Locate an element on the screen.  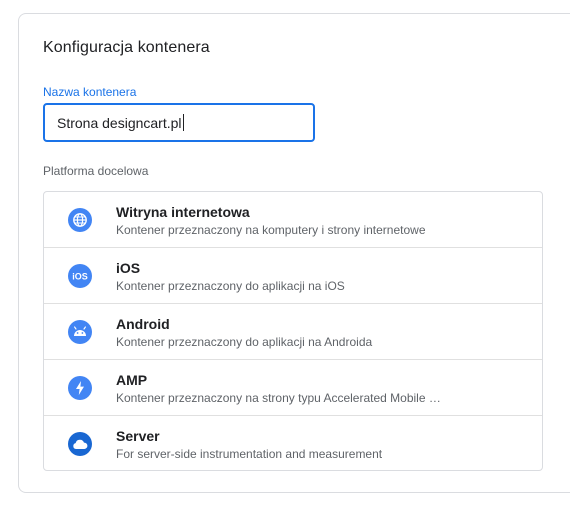
globe-icon is located at coordinates (80, 219).